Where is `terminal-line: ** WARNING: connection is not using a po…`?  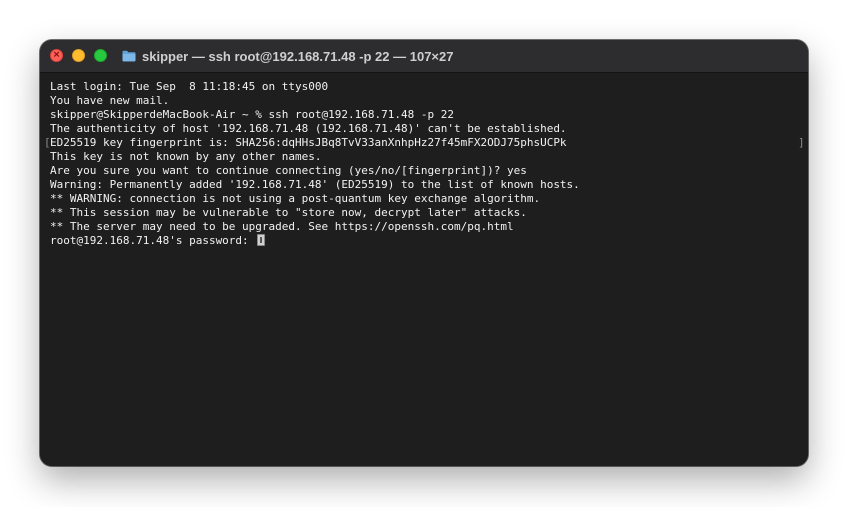
terminal-line: ** WARNING: connection is not using a po… is located at coordinates (295, 198).